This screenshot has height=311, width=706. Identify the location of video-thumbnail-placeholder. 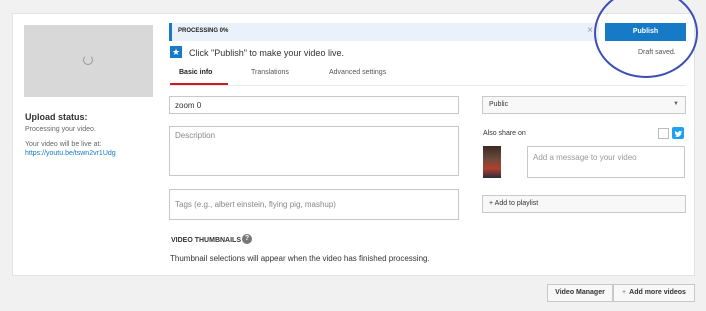
(88, 61).